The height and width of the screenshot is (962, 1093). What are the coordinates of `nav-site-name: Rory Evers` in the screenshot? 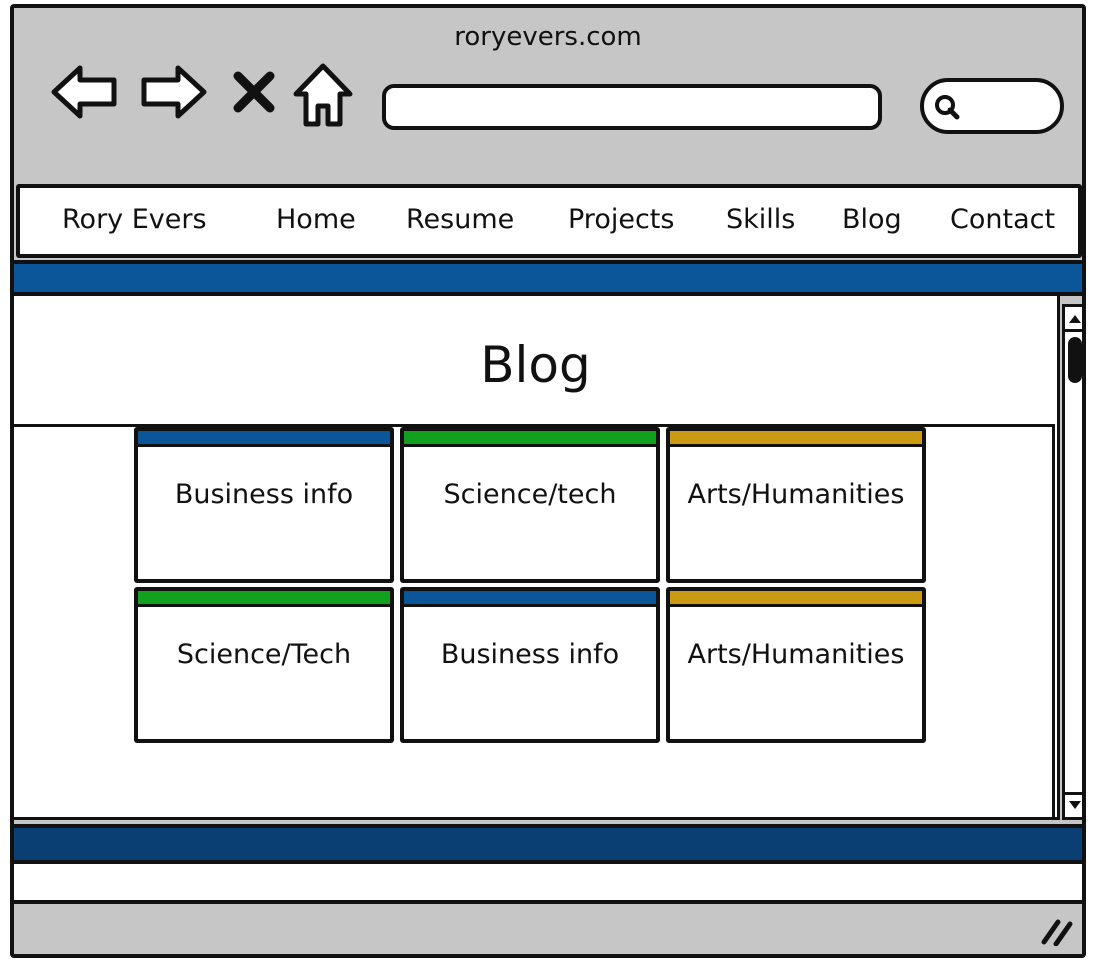 It's located at (134, 219).